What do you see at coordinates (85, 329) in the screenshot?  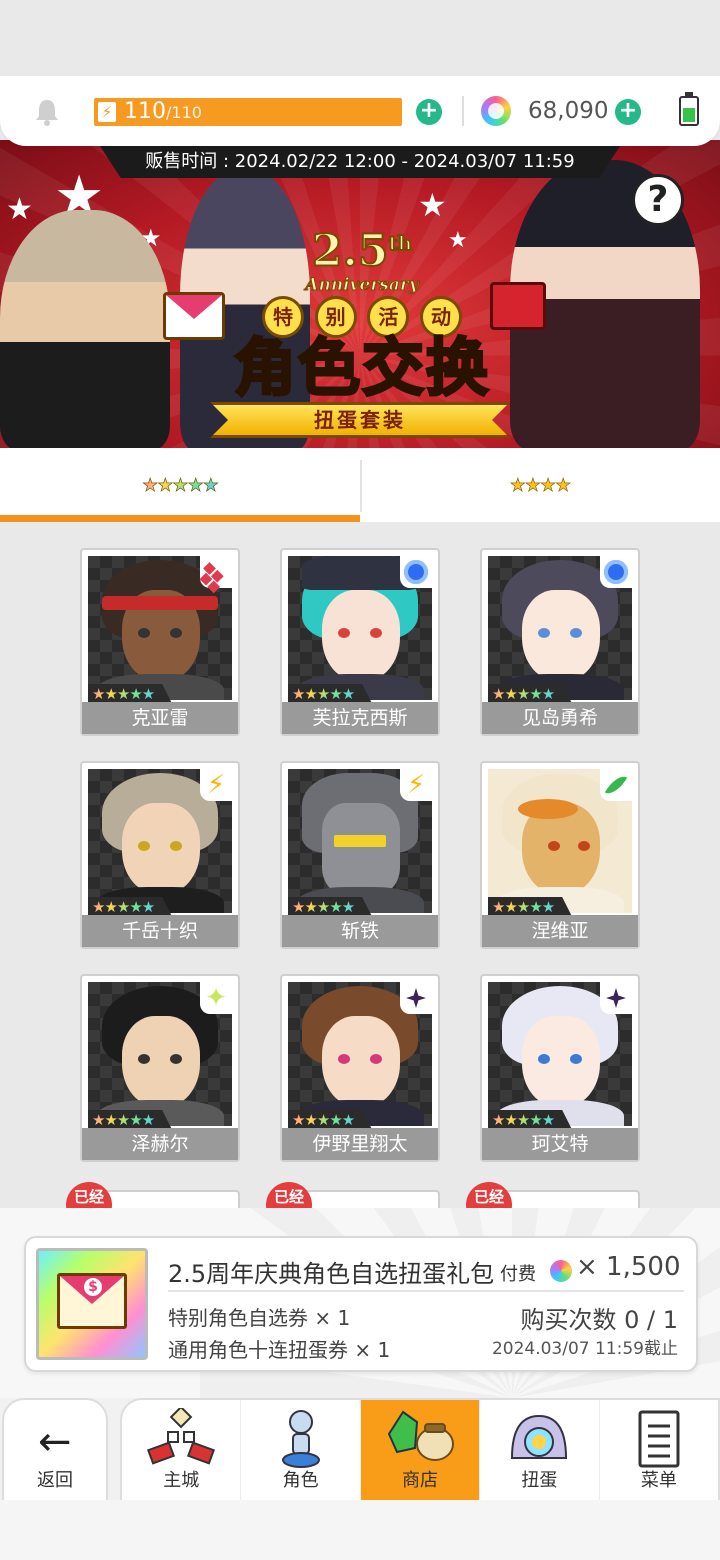 I see `banner-character-left` at bounding box center [85, 329].